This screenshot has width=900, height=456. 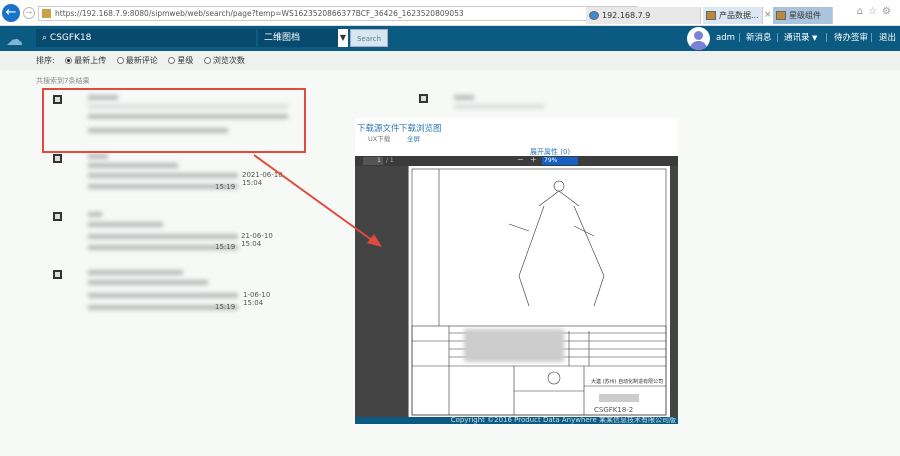 I want to click on search-input: ⌕ CSGFK18, so click(x=146, y=38).